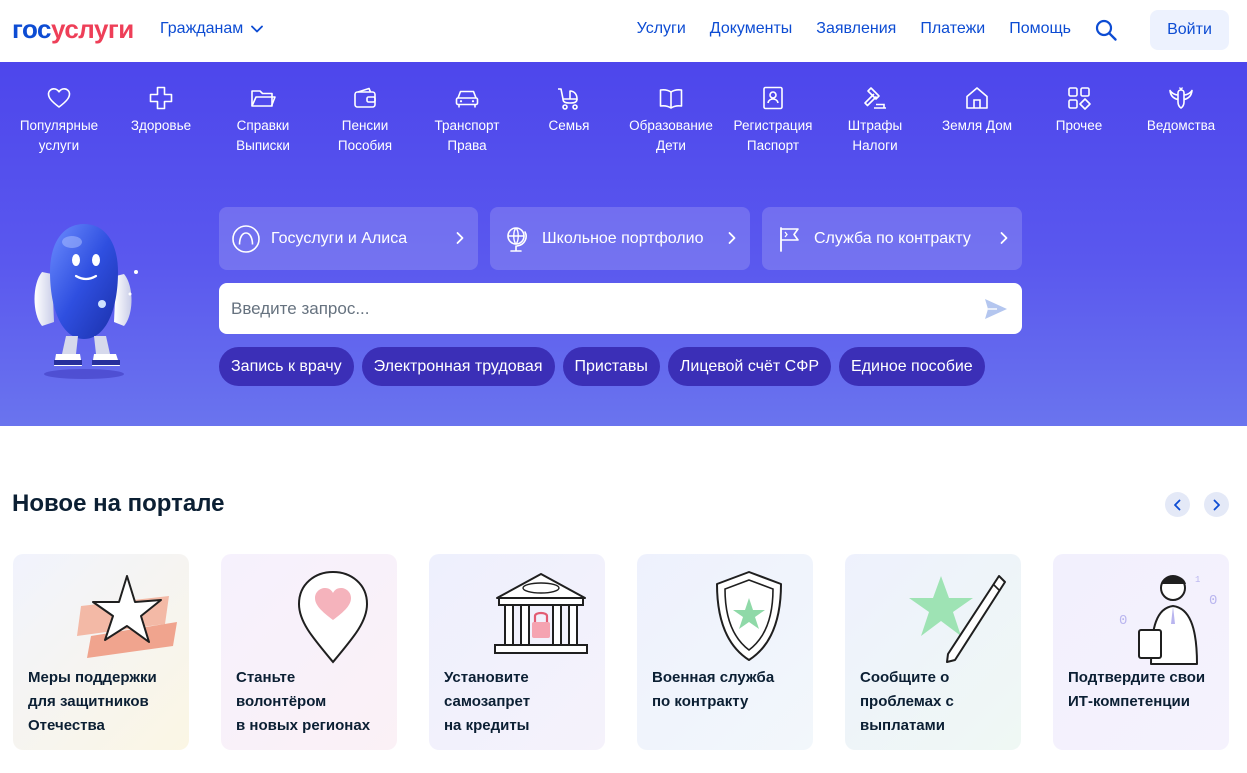 The image size is (1247, 773). I want to click on medical-cross-icon, so click(161, 98).